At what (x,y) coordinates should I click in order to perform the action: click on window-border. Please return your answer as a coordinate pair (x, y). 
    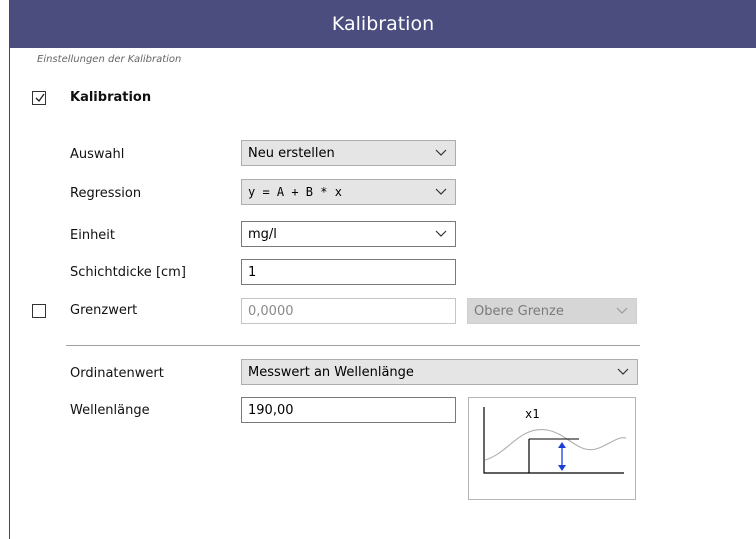
    Looking at the image, I should click on (9, 269).